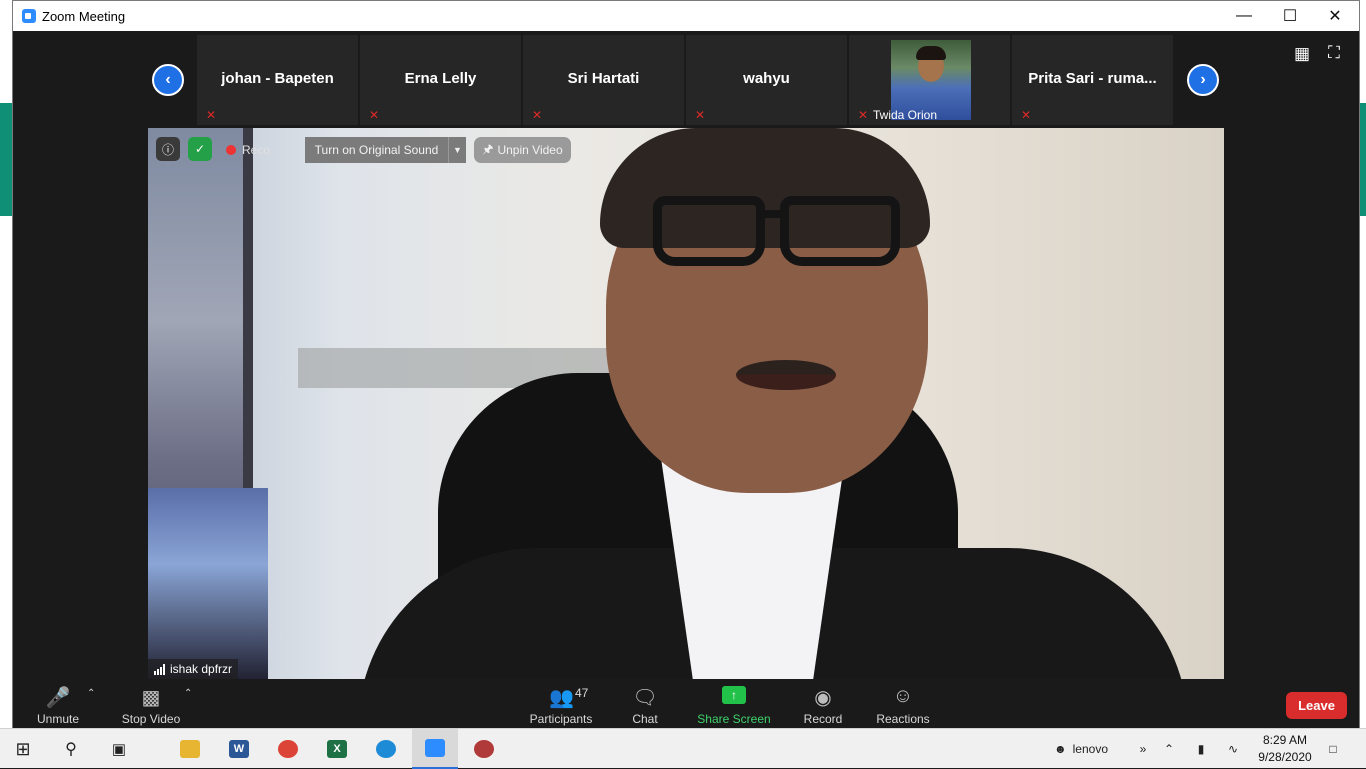  I want to click on participant-tile: Sri Hartati ✕, so click(603, 80).